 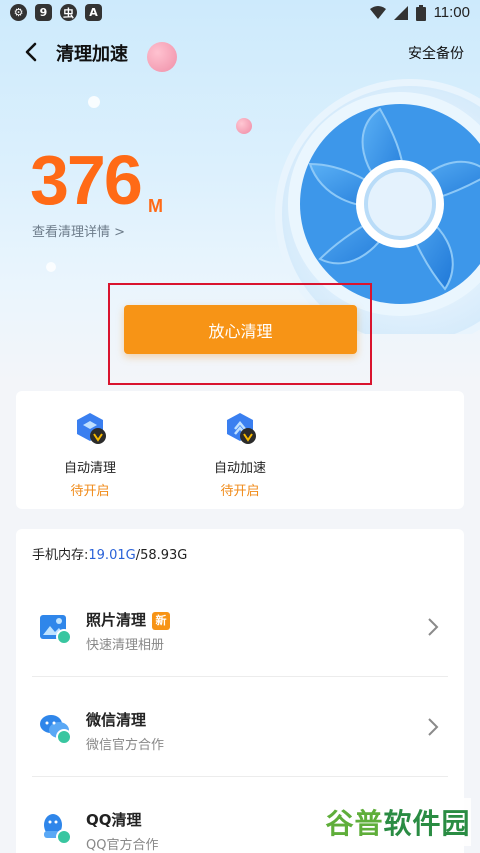 What do you see at coordinates (32, 52) in the screenshot?
I see `back-arrow-icon` at bounding box center [32, 52].